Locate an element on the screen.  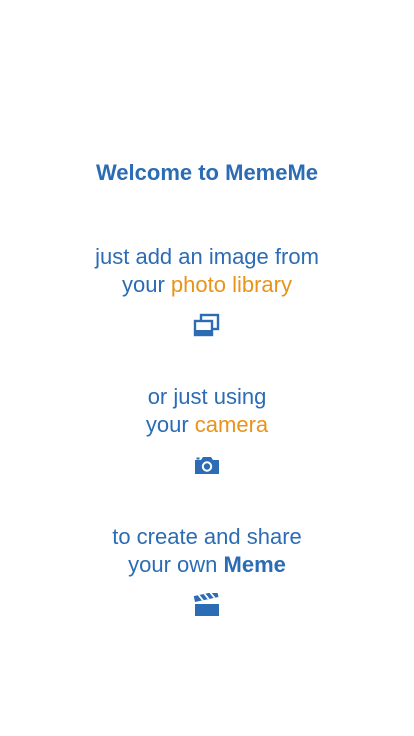
camera-line-1: or just using is located at coordinates (207, 396).